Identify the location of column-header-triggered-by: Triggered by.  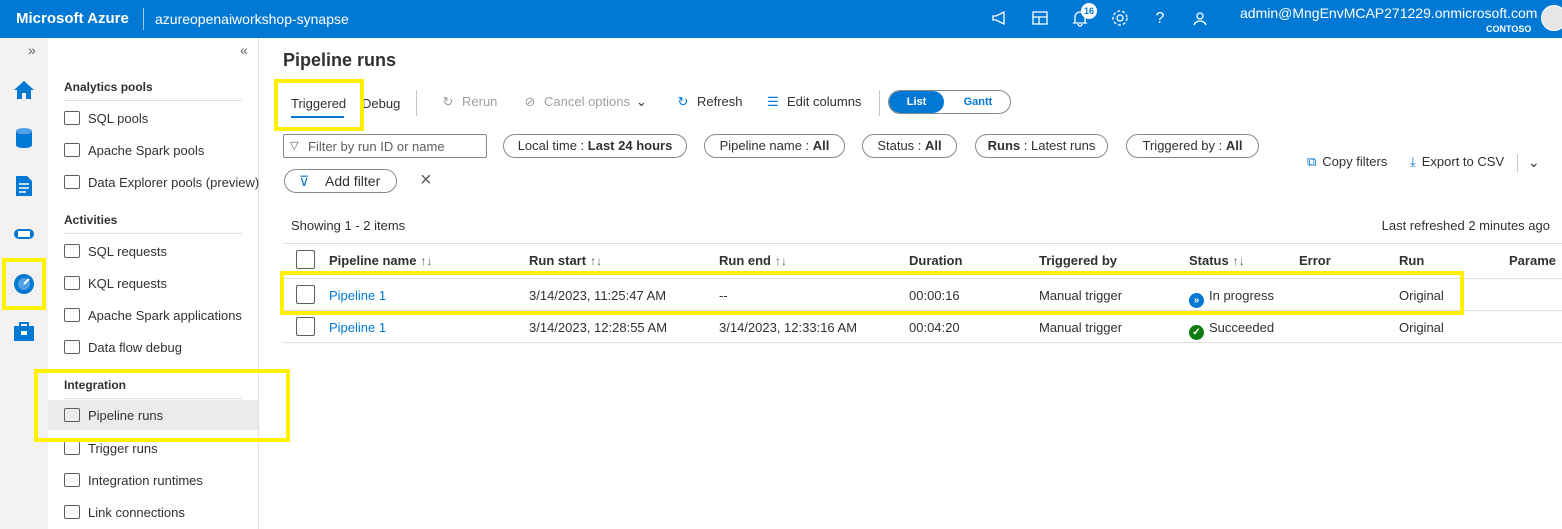
(1078, 260).